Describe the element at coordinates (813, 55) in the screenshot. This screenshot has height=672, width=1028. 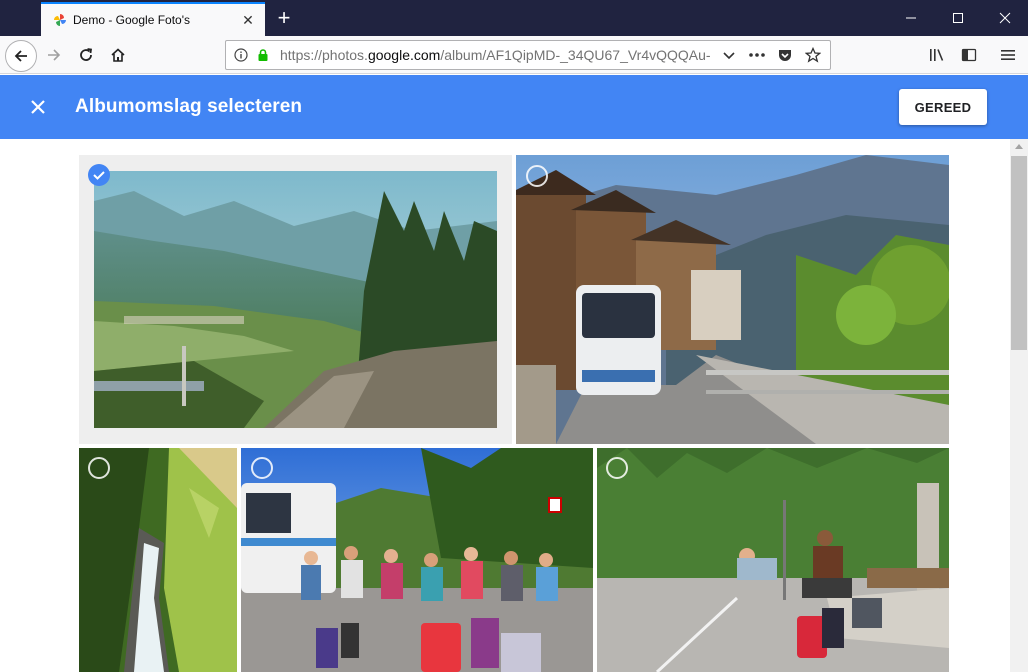
I see `bookmark-star-icon` at that location.